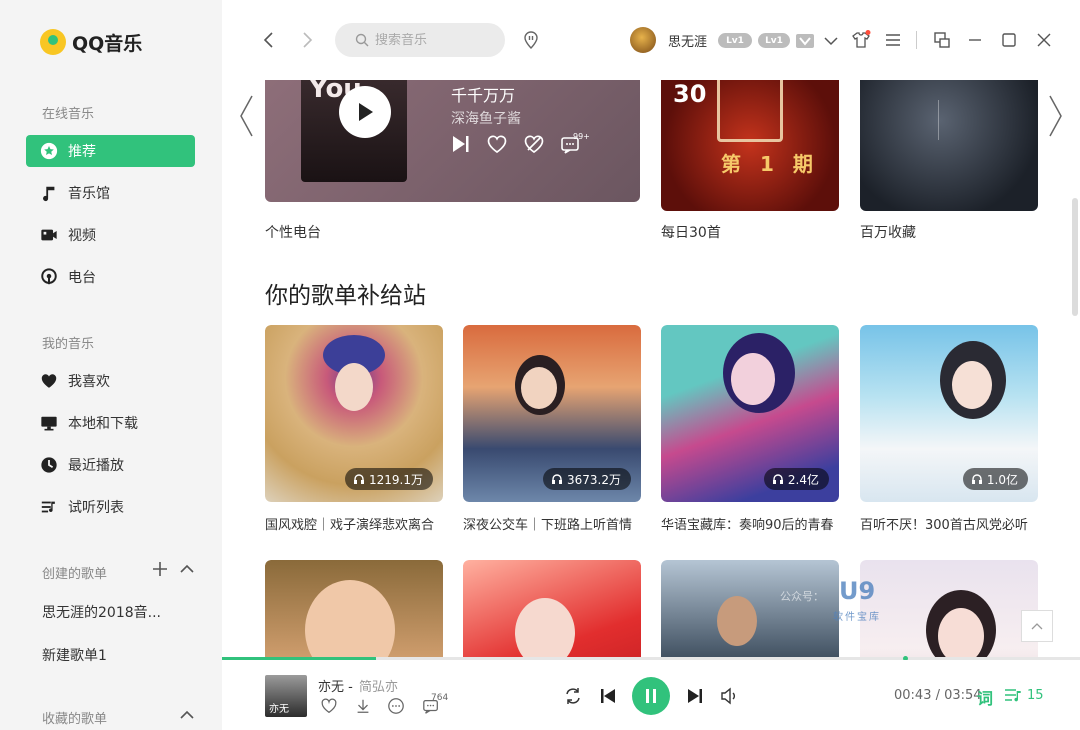  Describe the element at coordinates (307, 40) in the screenshot. I see `forward-icon` at that location.